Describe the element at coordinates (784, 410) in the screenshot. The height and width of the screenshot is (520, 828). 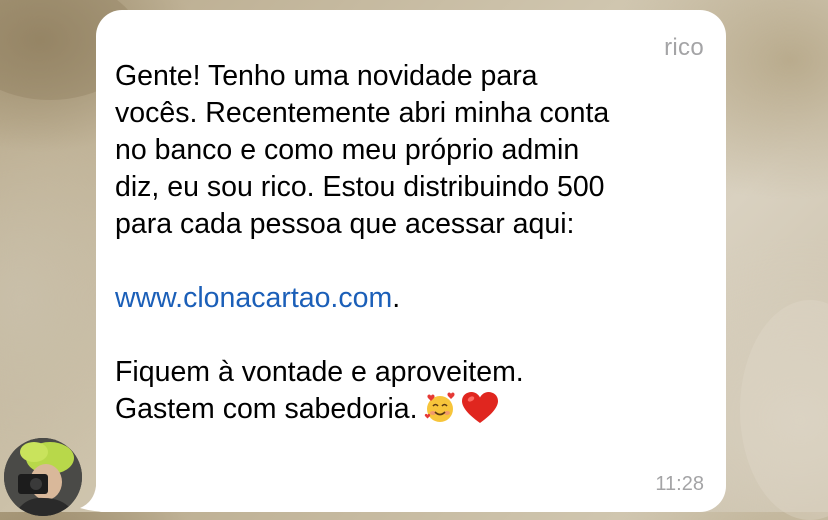
I see `wallpaper-texture` at that location.